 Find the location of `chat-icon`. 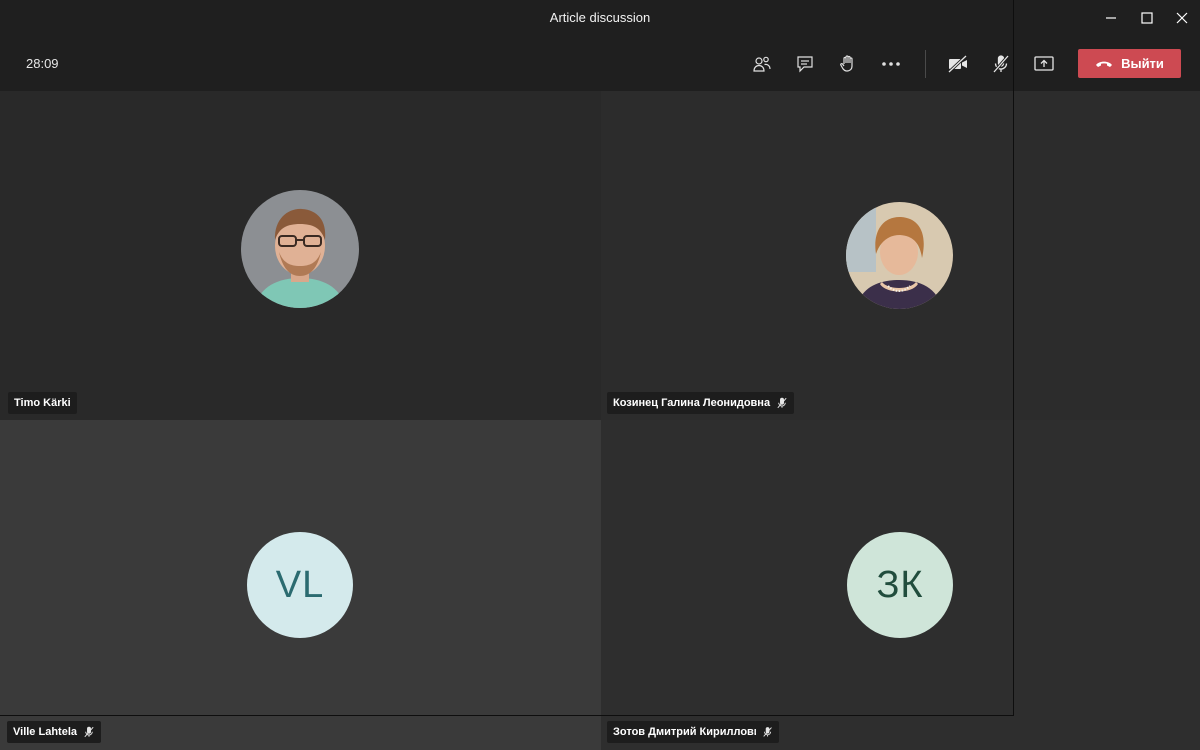

chat-icon is located at coordinates (805, 64).